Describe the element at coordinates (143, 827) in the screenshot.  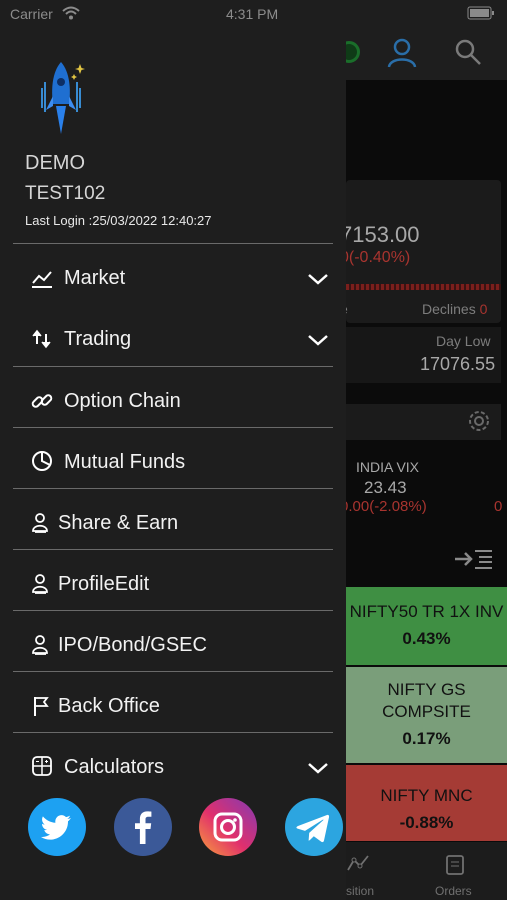
I see `facebook-icon` at that location.